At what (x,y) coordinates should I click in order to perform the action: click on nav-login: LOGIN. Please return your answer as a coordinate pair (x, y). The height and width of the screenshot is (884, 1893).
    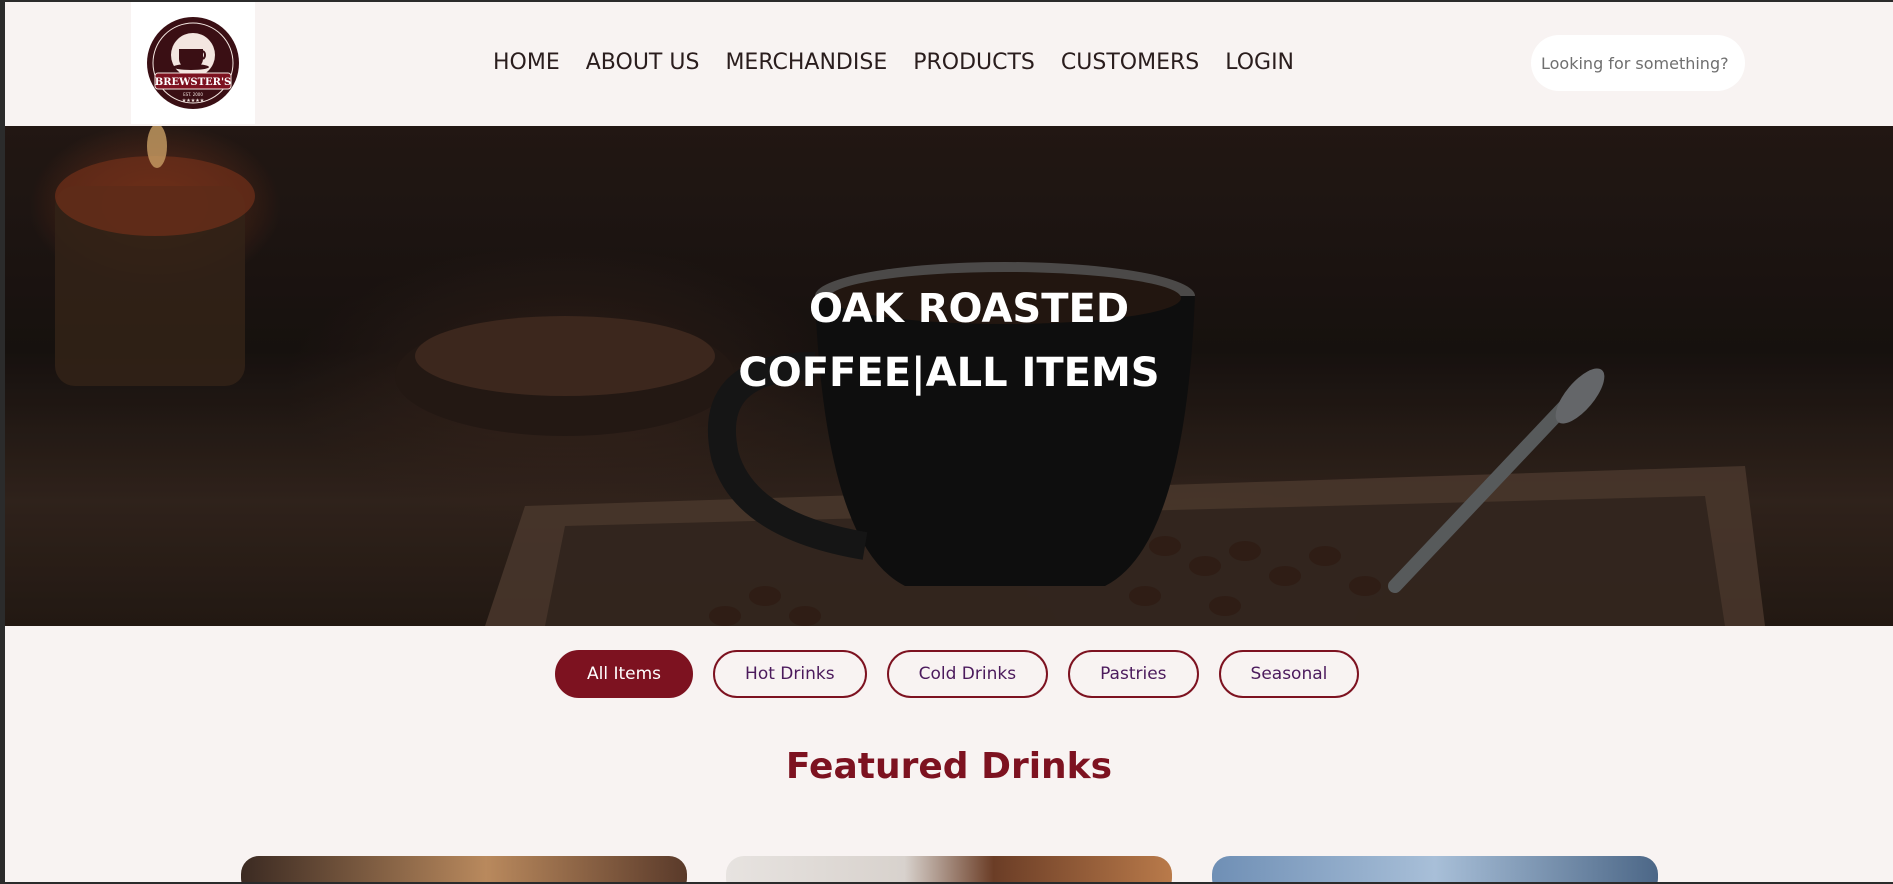
    Looking at the image, I should click on (1259, 62).